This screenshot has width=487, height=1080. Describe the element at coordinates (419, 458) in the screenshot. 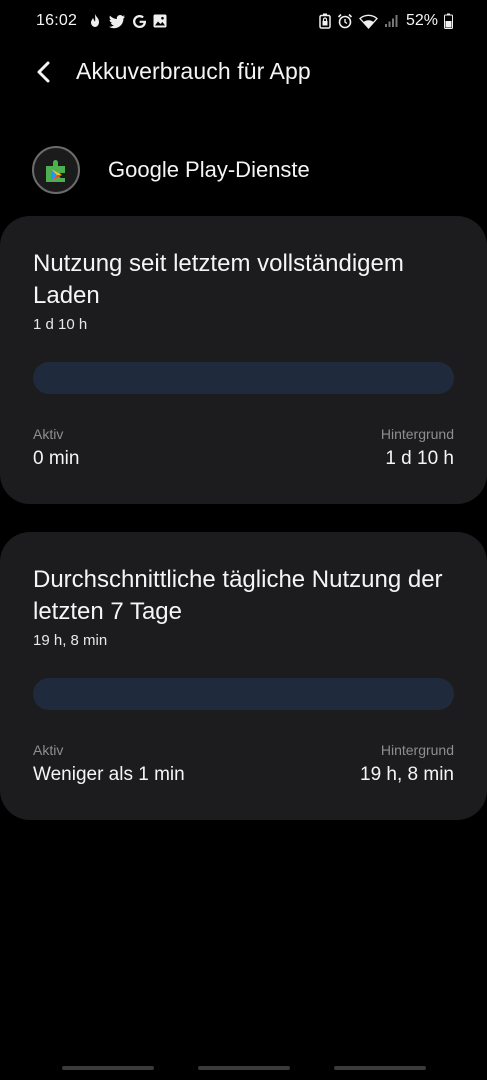

I see `background-value: 1 d 10 h` at that location.